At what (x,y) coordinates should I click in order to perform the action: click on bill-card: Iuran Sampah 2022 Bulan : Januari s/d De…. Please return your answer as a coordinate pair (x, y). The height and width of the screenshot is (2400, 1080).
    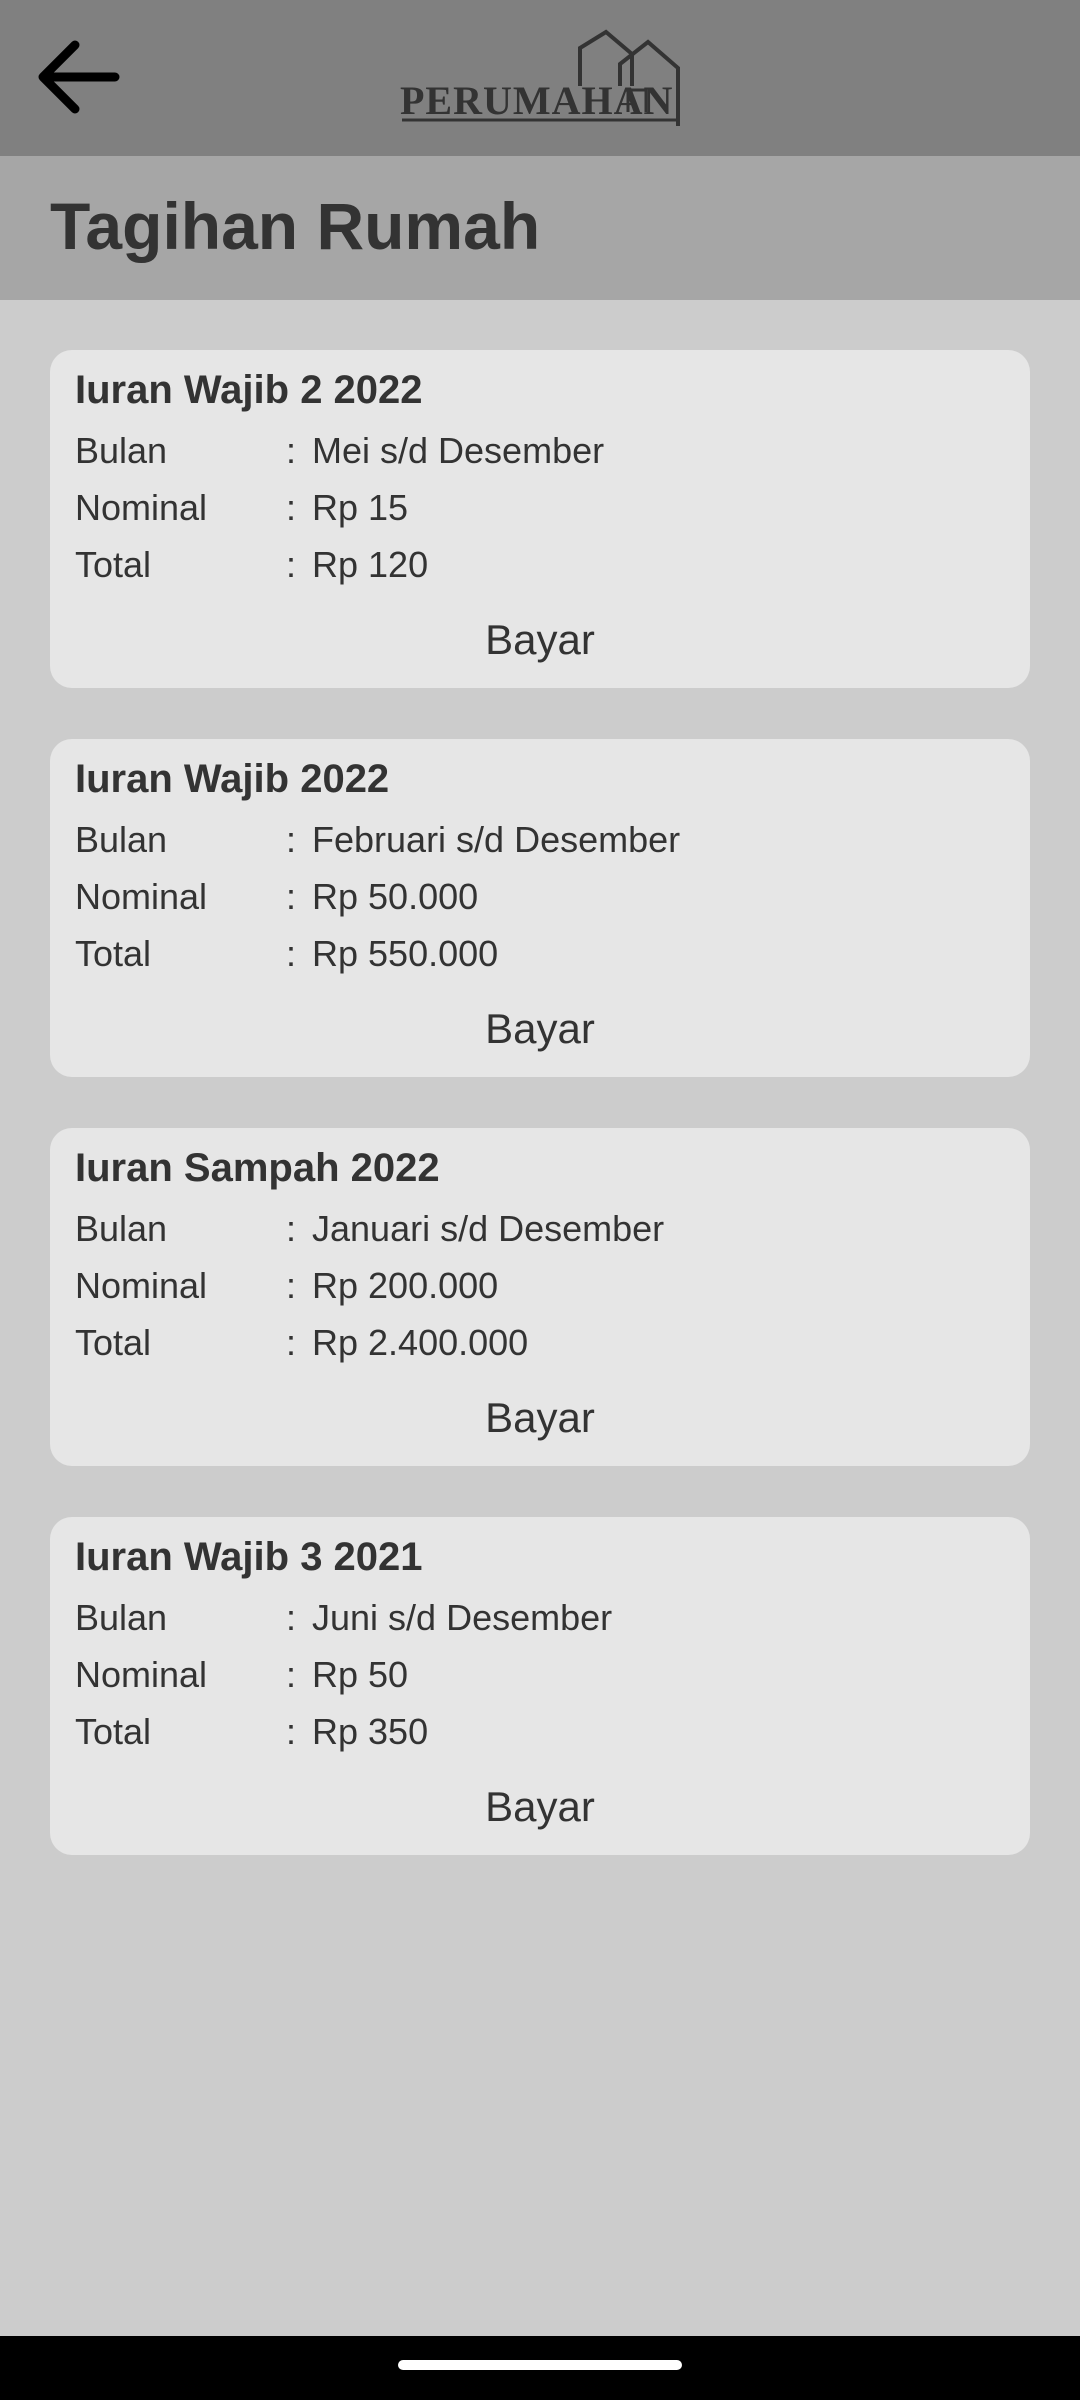
    Looking at the image, I should click on (540, 1297).